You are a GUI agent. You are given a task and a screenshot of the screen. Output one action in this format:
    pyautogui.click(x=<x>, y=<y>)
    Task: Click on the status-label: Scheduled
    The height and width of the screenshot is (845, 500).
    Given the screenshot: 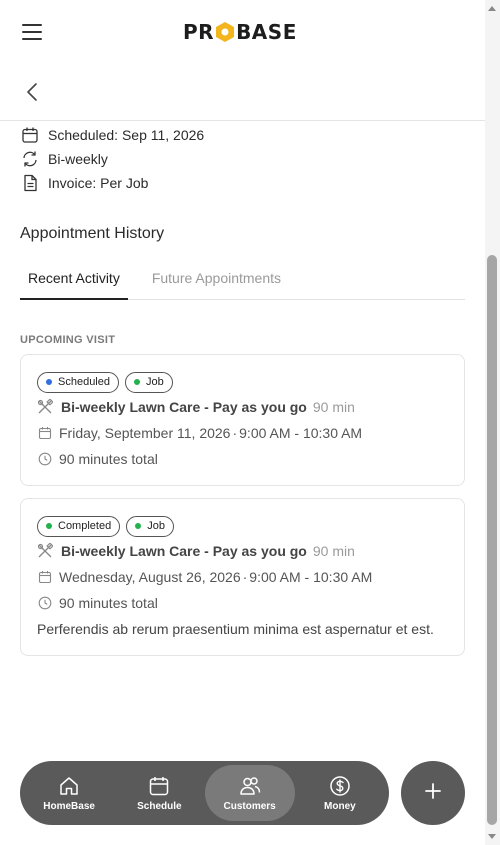 What is the action you would take?
    pyautogui.click(x=84, y=382)
    